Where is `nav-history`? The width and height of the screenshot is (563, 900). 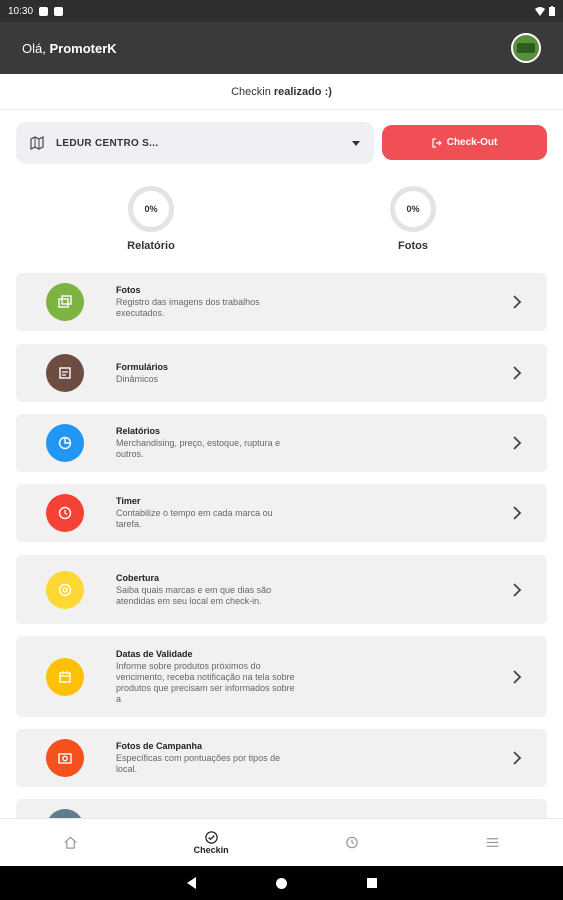
nav-history is located at coordinates (352, 842).